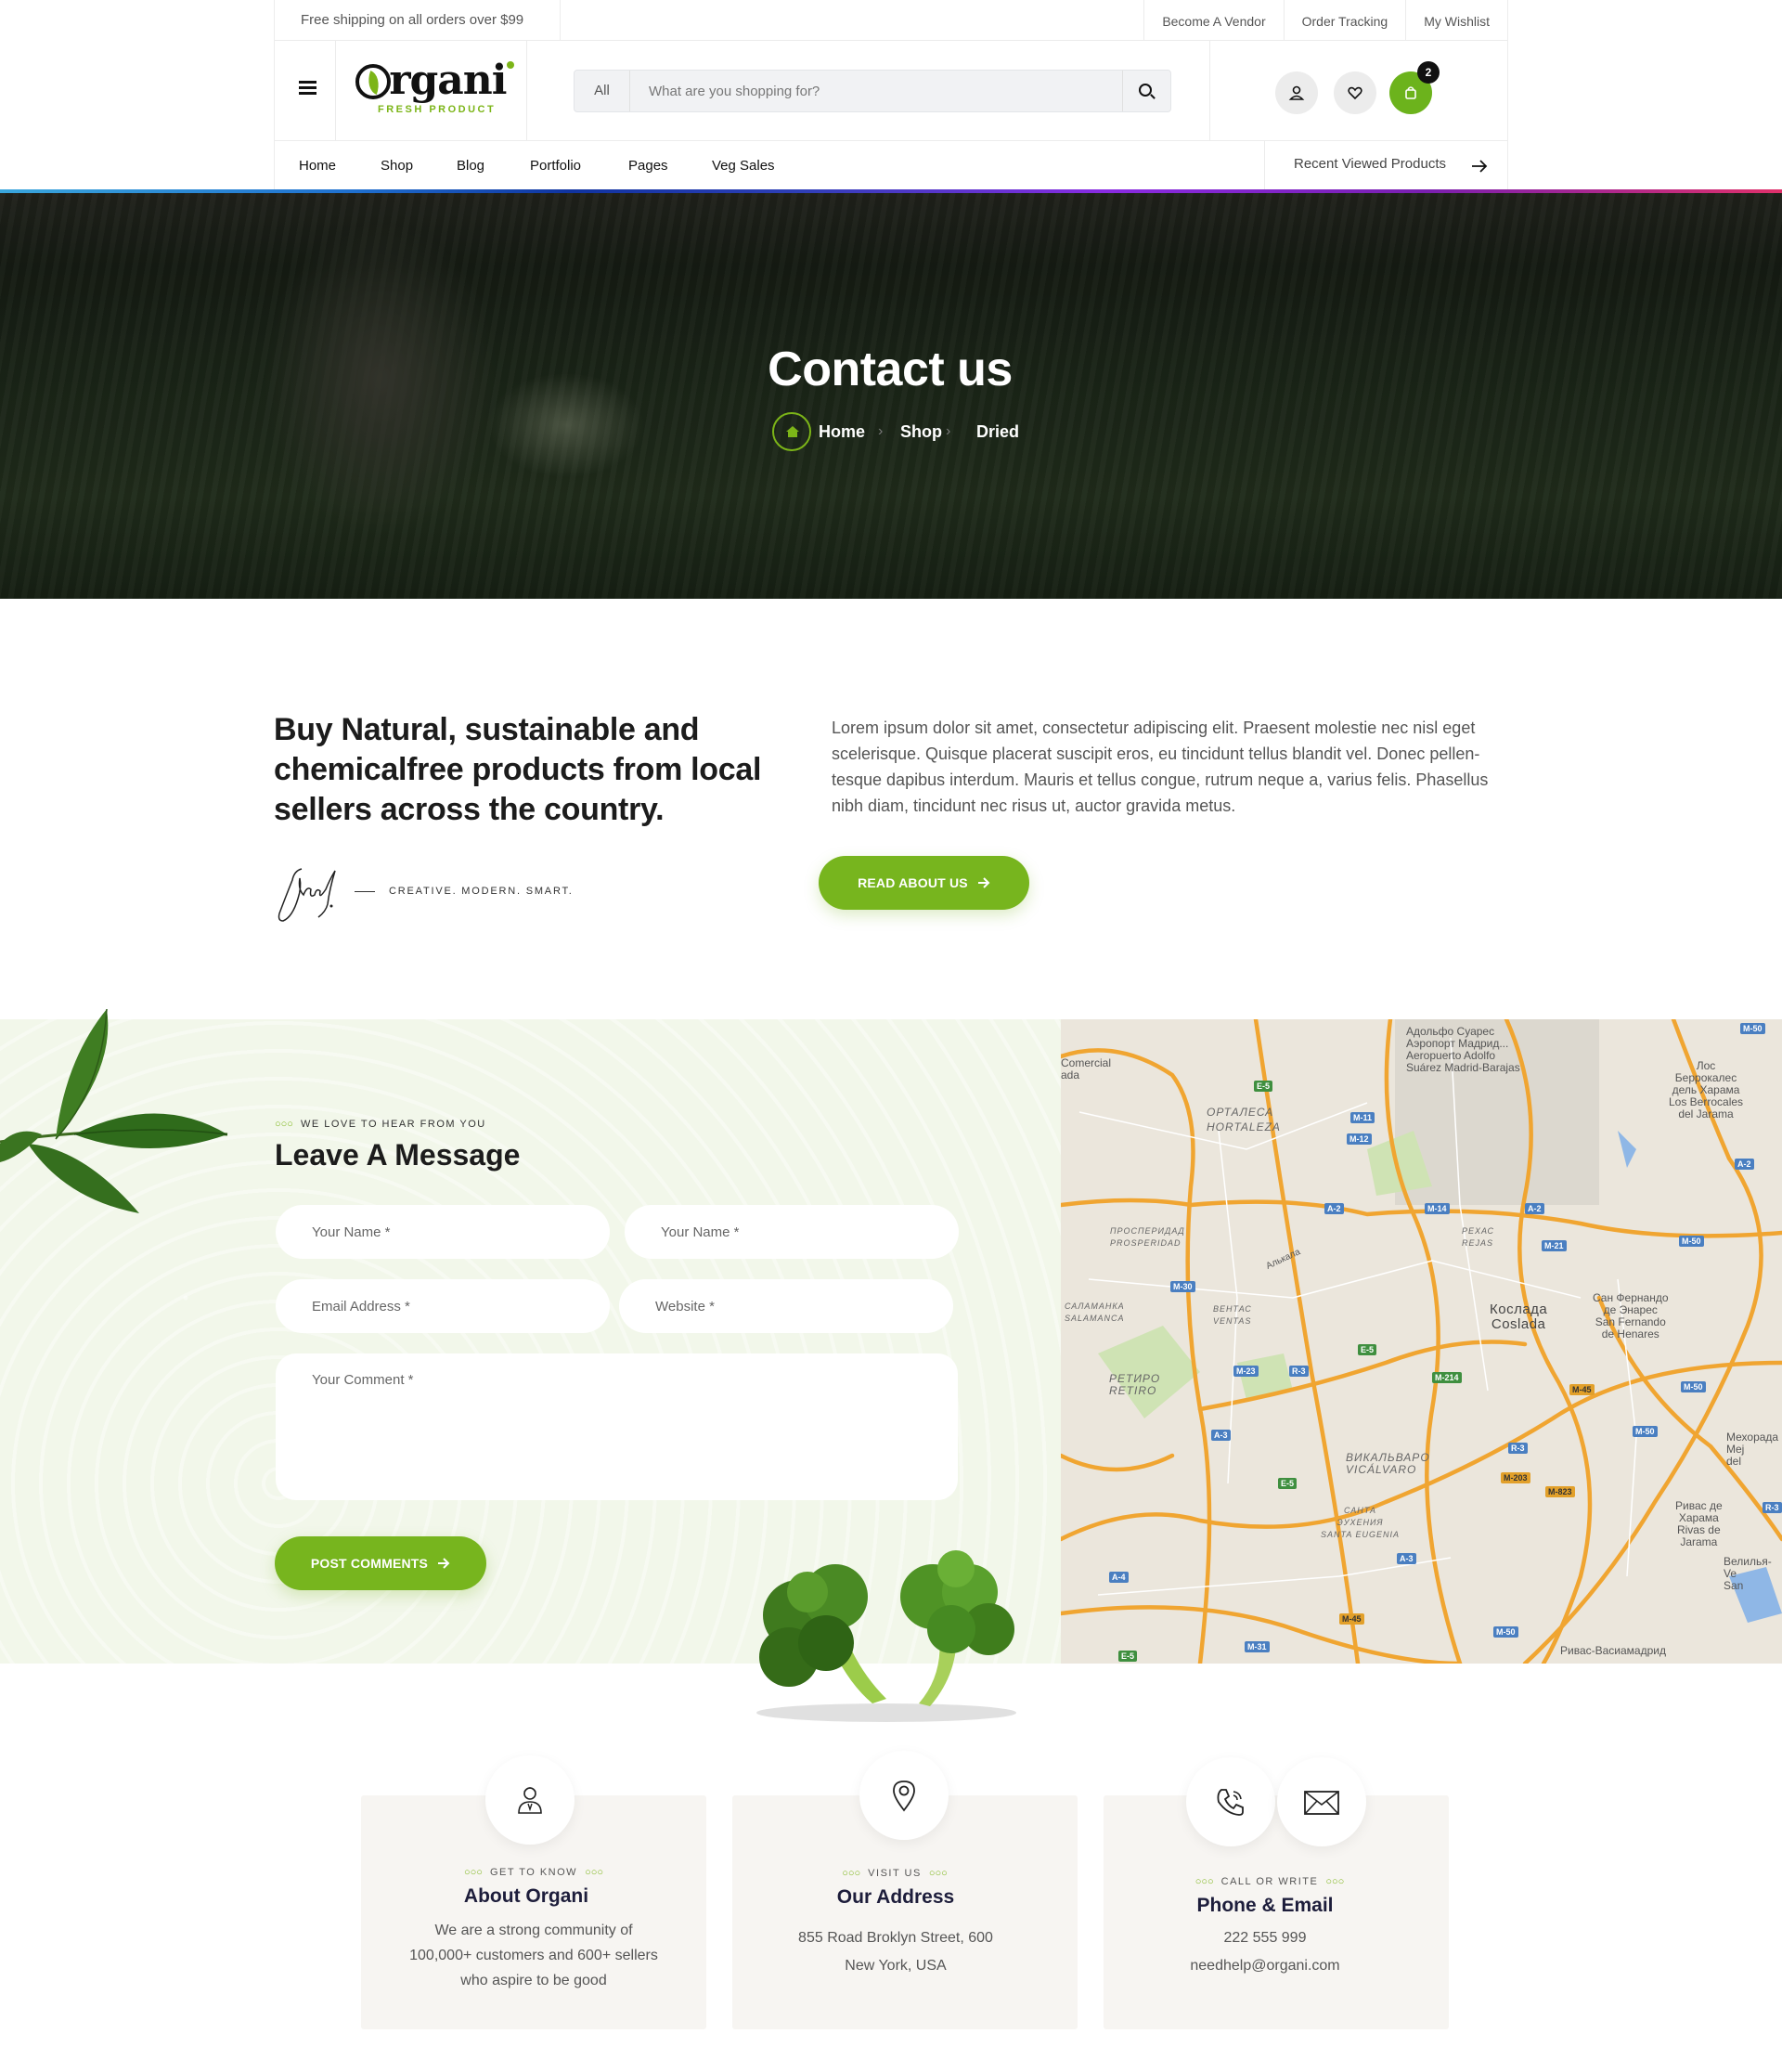 Image resolution: width=1782 pixels, height=2072 pixels. What do you see at coordinates (895, 1897) in the screenshot?
I see `card-title: Our Address` at bounding box center [895, 1897].